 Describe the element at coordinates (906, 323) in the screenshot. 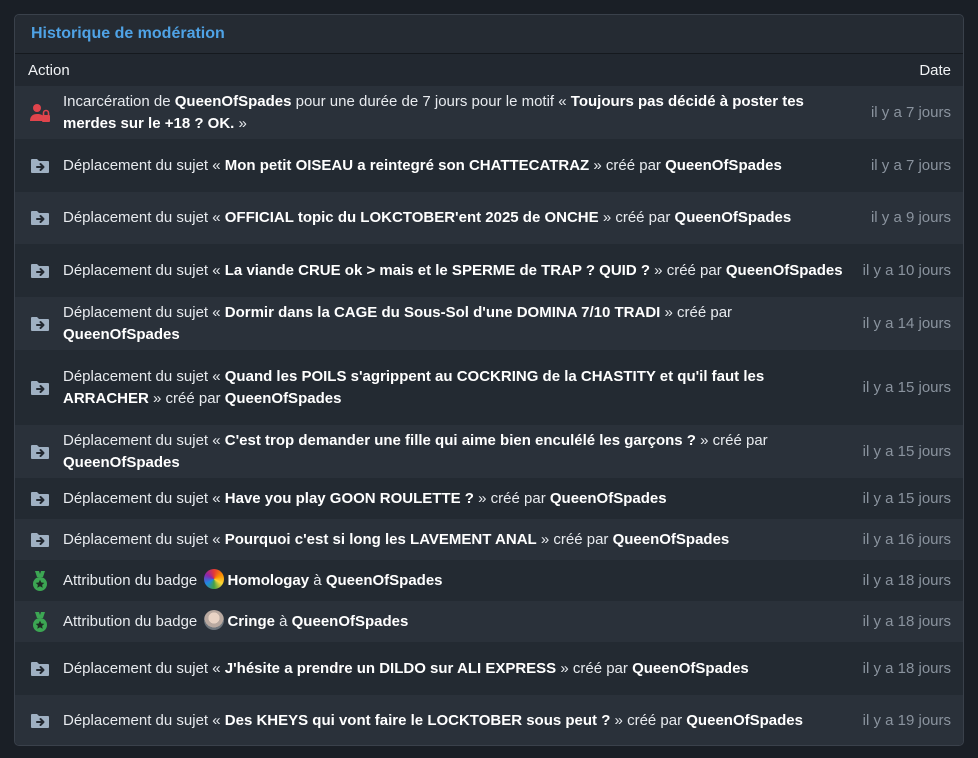

I see `relative-date: il y a 14 jours` at that location.